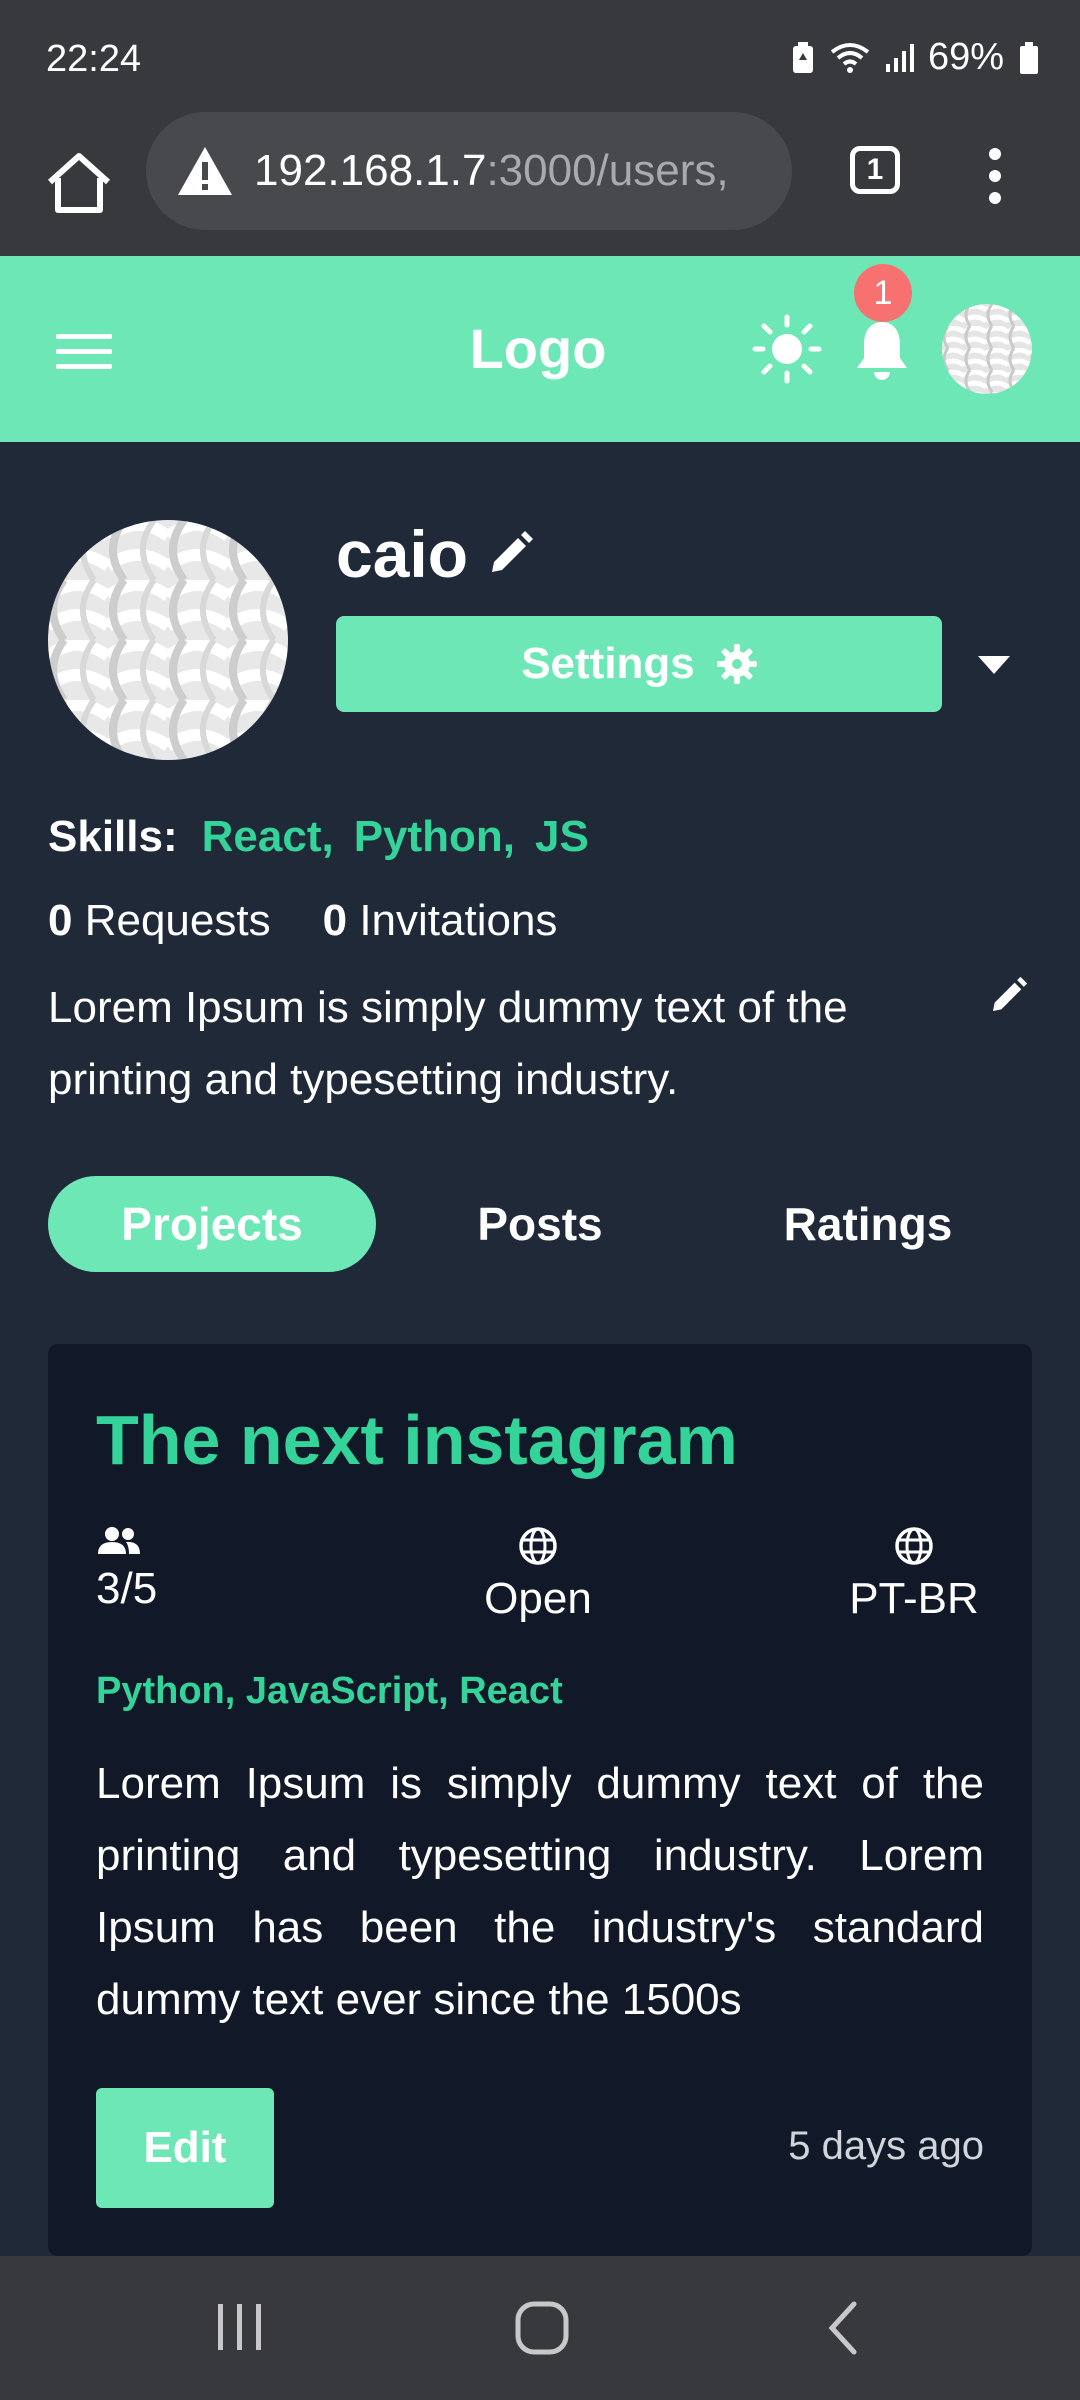 Image resolution: width=1080 pixels, height=2400 pixels. I want to click on theme-toggle-icon, so click(787, 349).